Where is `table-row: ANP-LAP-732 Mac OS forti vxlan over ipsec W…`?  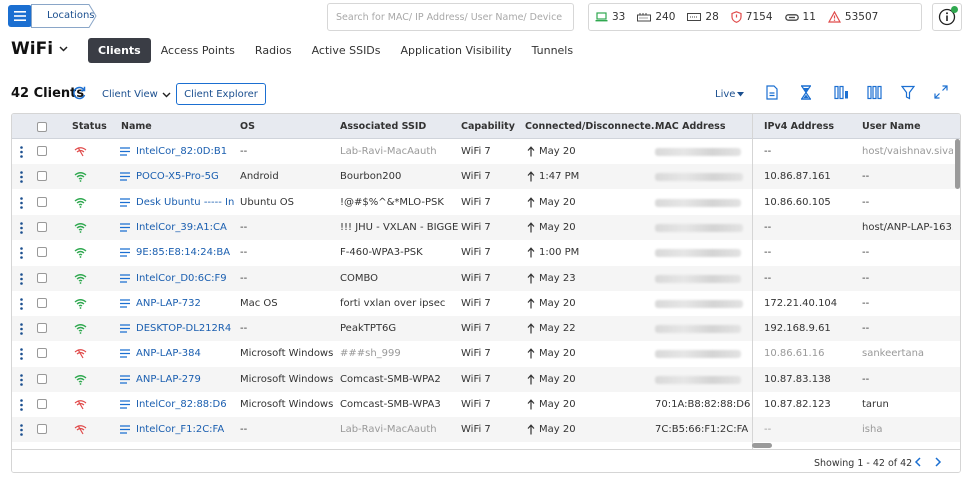
table-row: ANP-LAP-732 Mac OS forti vxlan over ipsec W… is located at coordinates (486, 303).